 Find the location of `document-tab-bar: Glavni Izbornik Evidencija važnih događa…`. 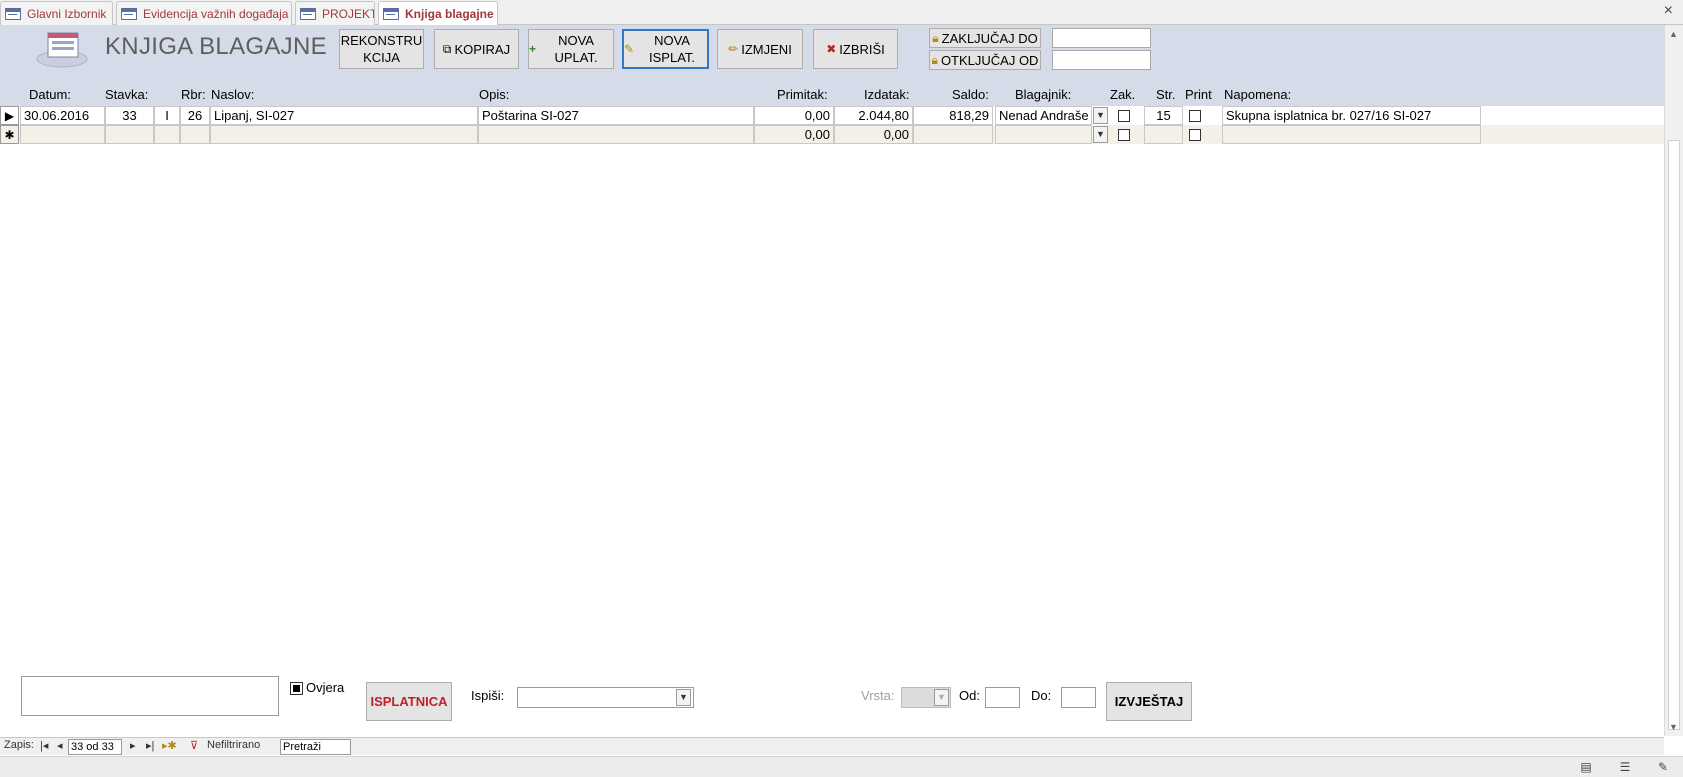

document-tab-bar: Glavni Izbornik Evidencija važnih događa… is located at coordinates (841, 13).